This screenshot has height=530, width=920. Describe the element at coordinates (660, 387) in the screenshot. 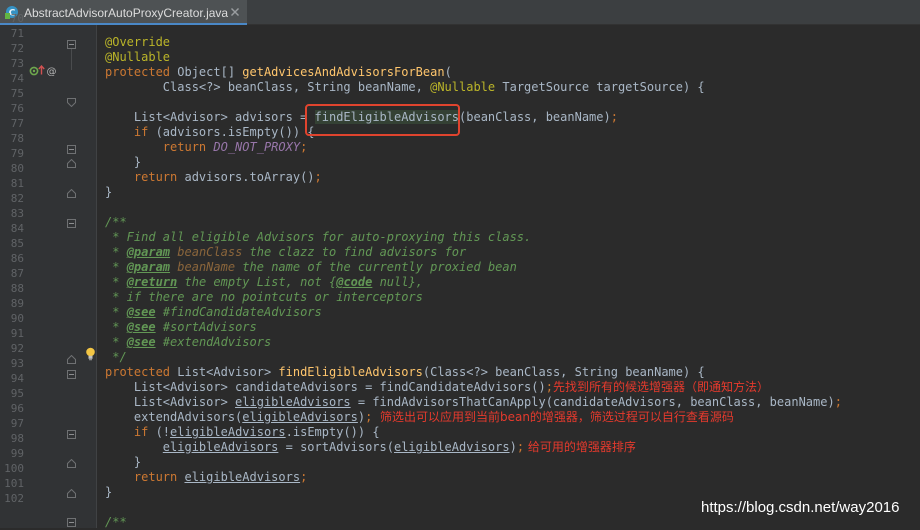

I see `annotation-note: 先找到所有的候选增强器（即通知方法）` at that location.